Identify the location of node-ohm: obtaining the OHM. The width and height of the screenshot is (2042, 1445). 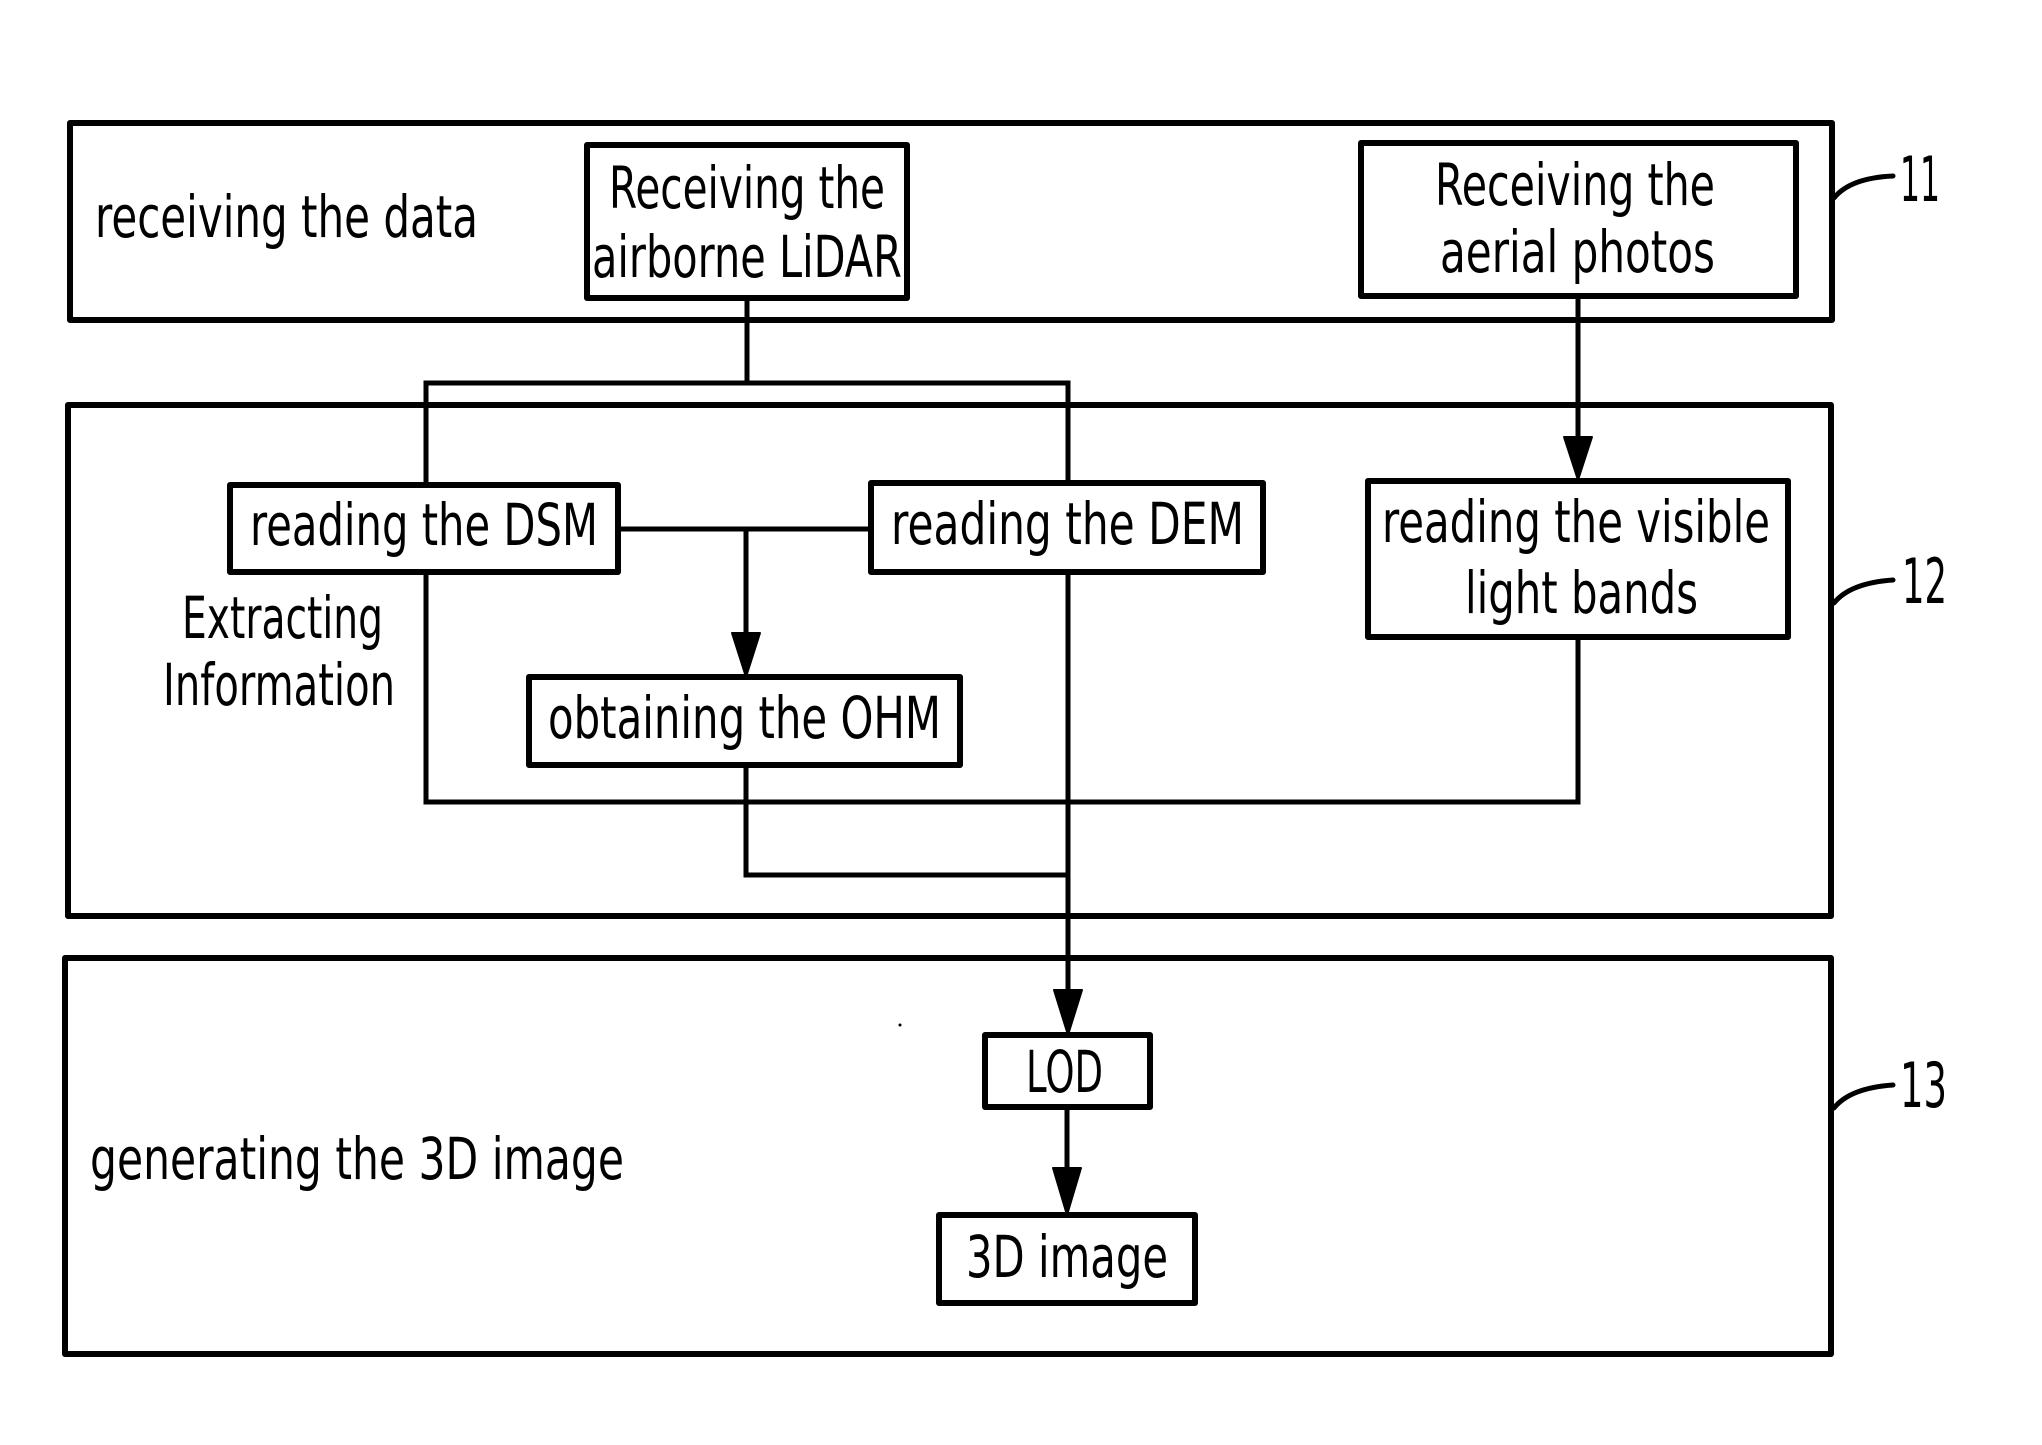
(744, 721).